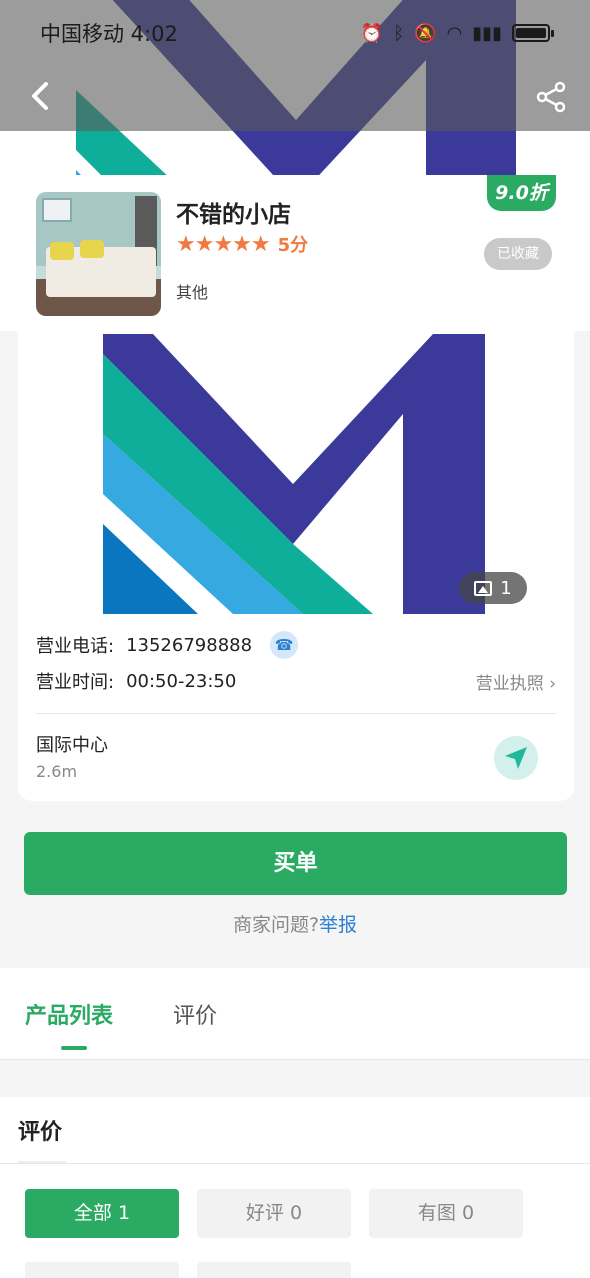 The width and height of the screenshot is (590, 1278). Describe the element at coordinates (189, 645) in the screenshot. I see `phone-number: 13526798888` at that location.